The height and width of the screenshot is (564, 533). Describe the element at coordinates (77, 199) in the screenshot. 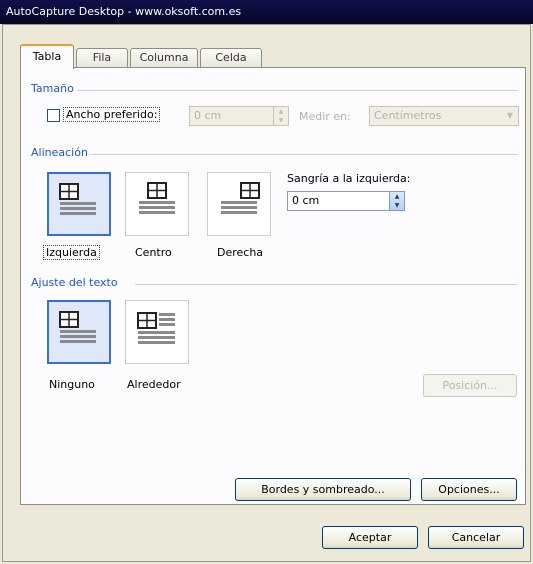

I see `align-left-icon` at that location.